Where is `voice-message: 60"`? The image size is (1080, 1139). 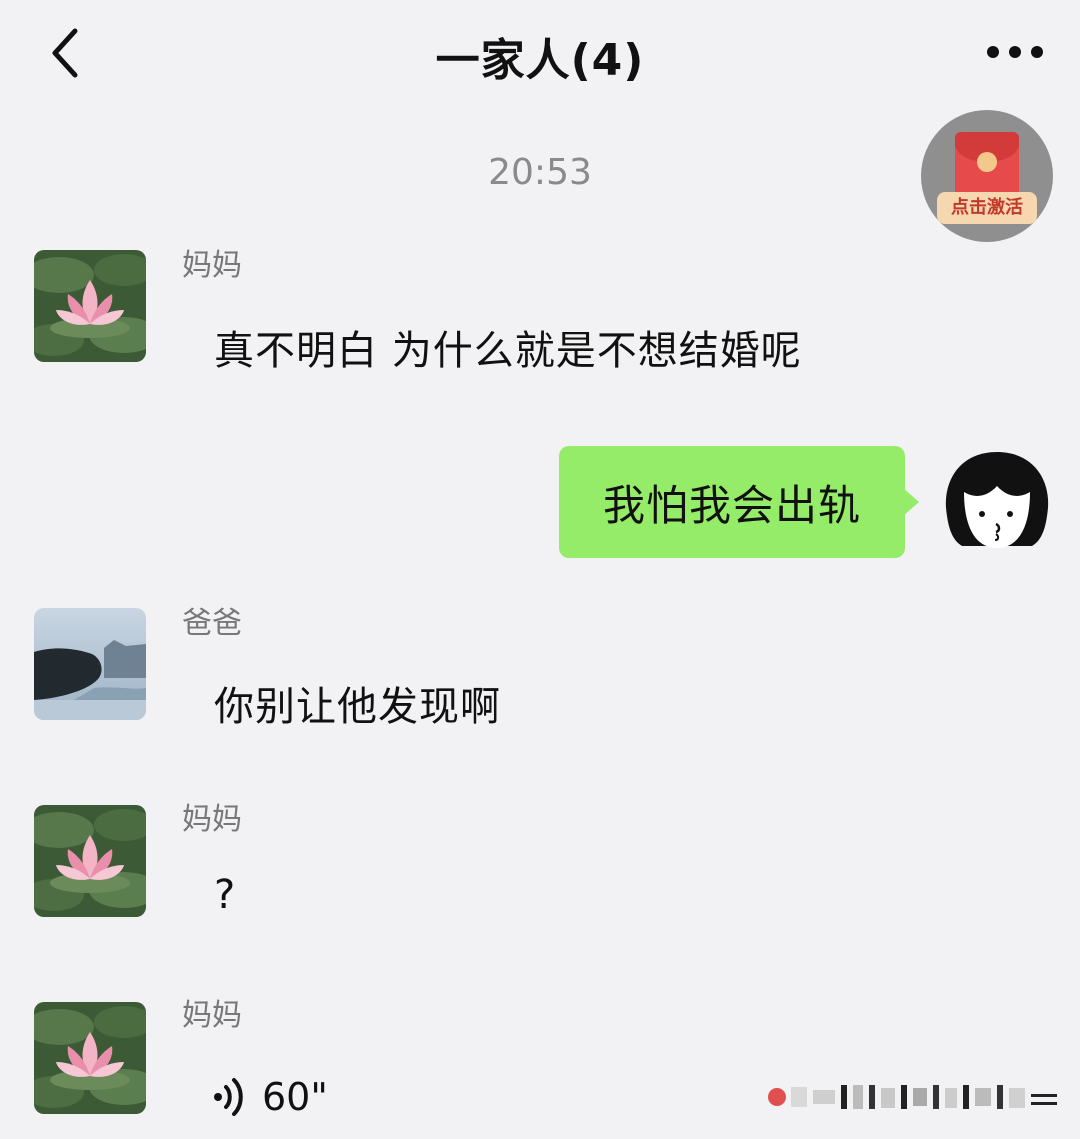
voice-message: 60" is located at coordinates (270, 1097).